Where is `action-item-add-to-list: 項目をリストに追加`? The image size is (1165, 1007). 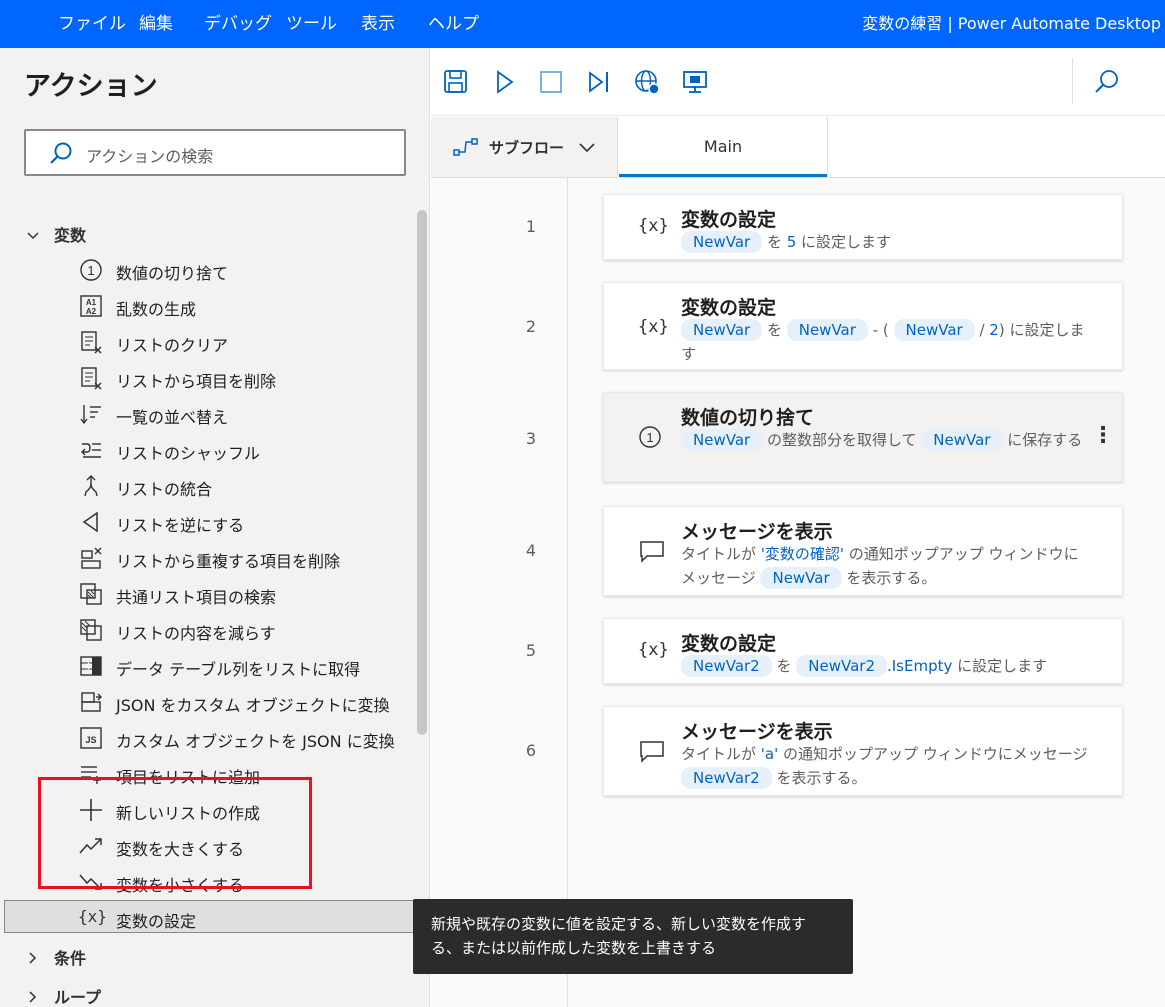 action-item-add-to-list: 項目をリストに追加 is located at coordinates (248, 774).